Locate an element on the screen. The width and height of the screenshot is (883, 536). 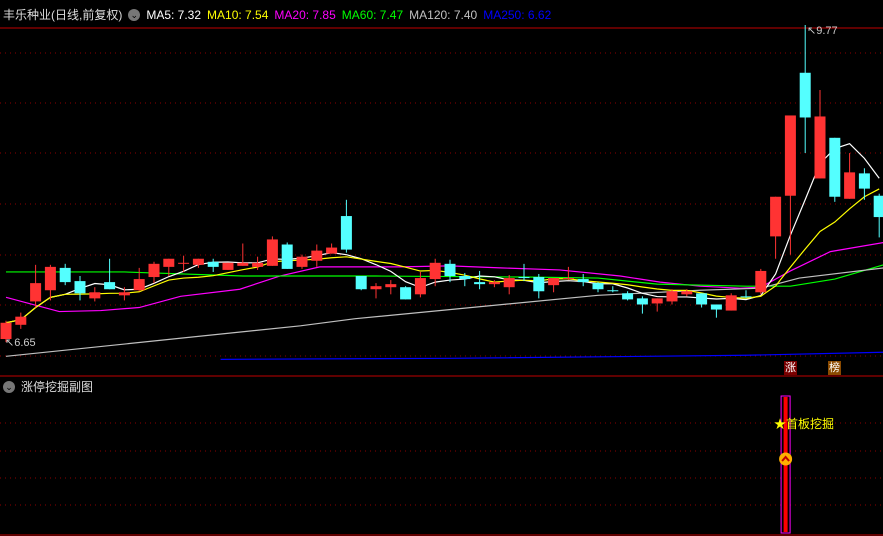
ma10-value: MA10: 7.54 is located at coordinates (238, 14).